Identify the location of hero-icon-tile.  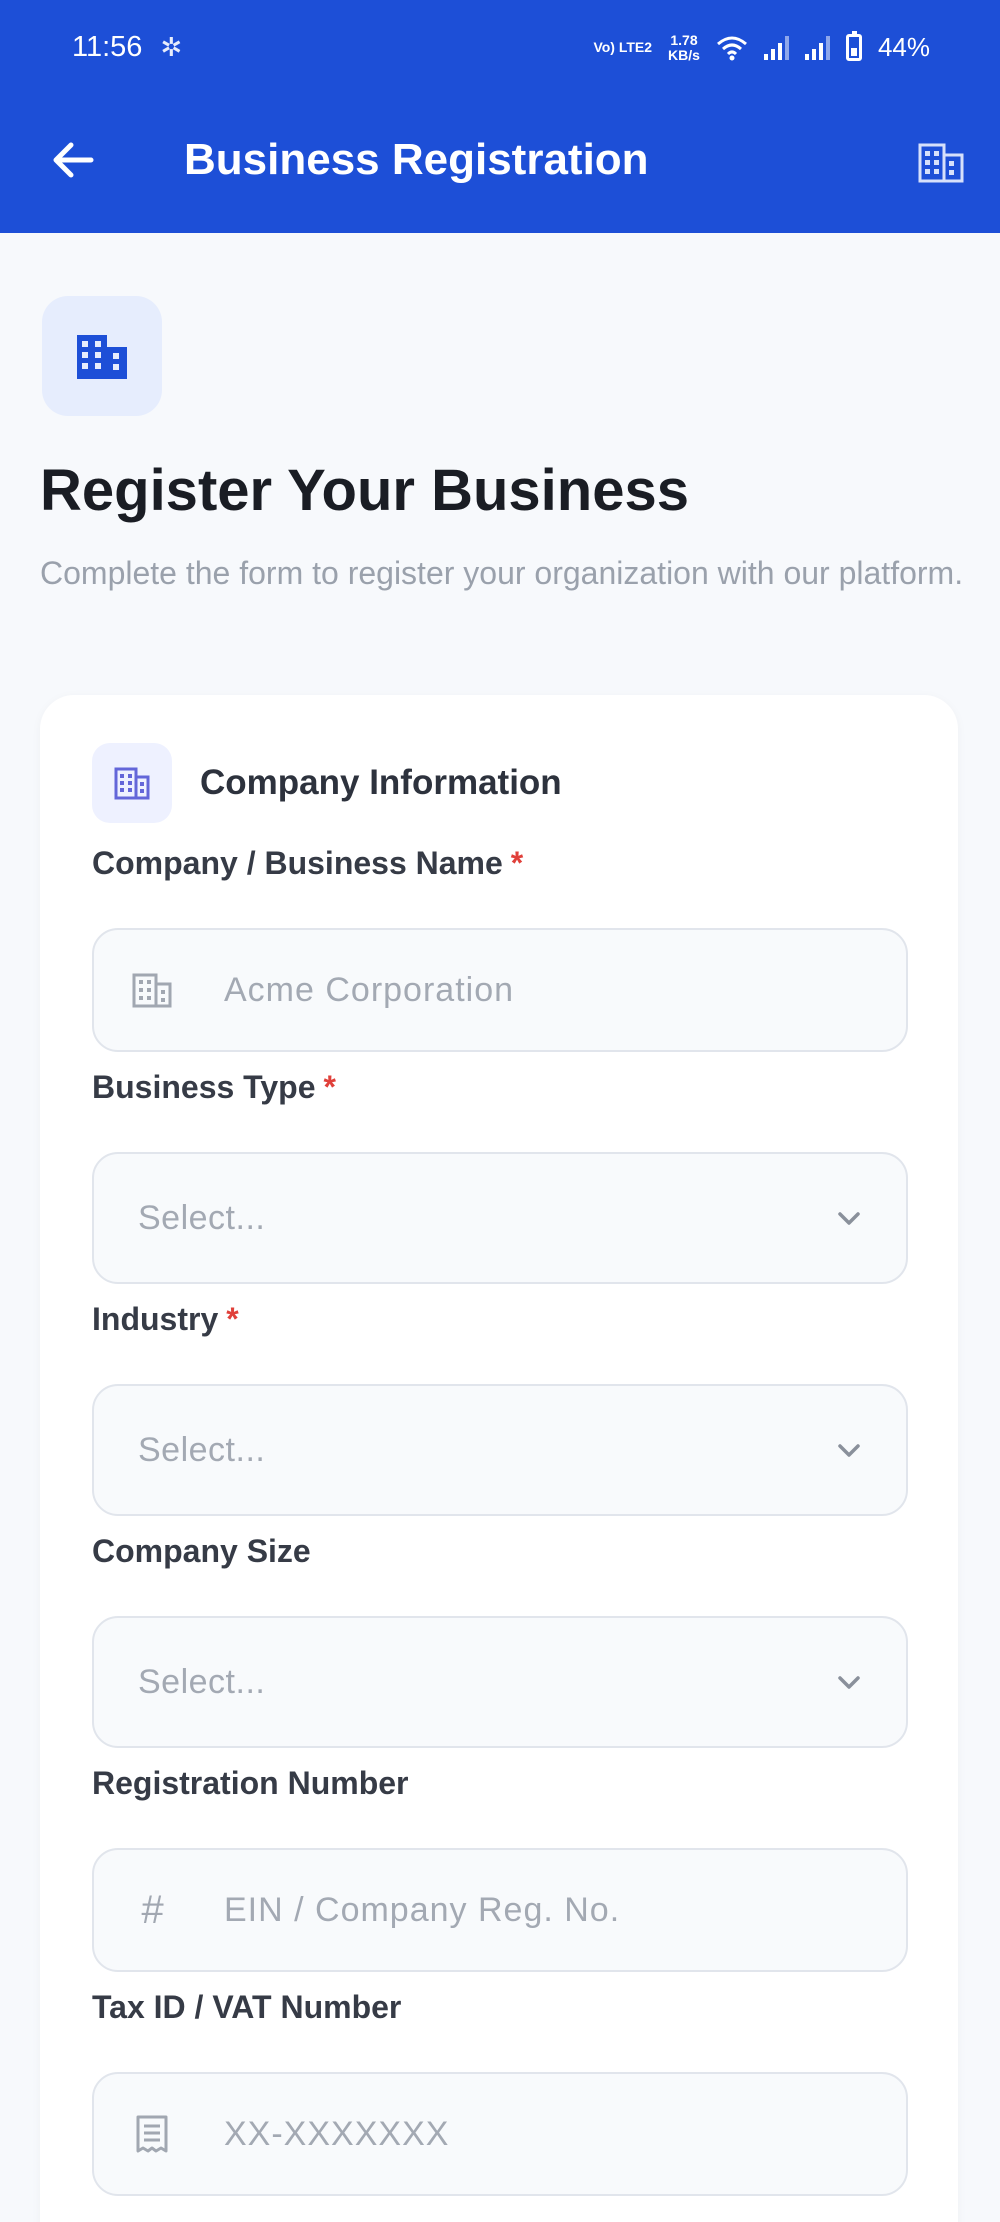
(102, 356).